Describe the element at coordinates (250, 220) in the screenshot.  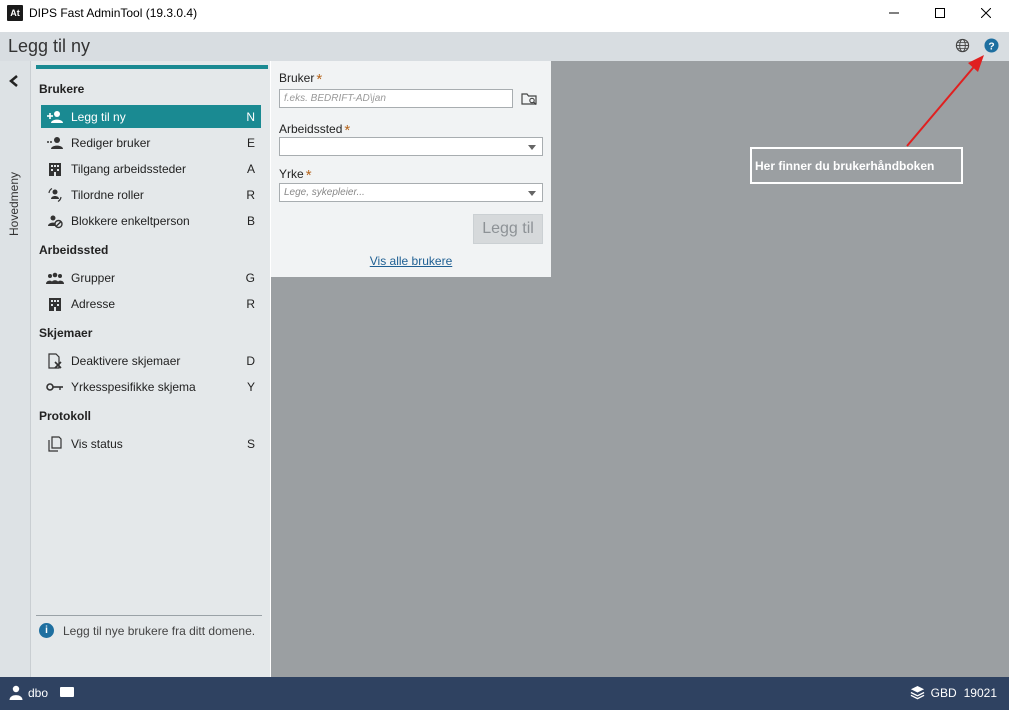
I see `shortcut-key: B` at that location.